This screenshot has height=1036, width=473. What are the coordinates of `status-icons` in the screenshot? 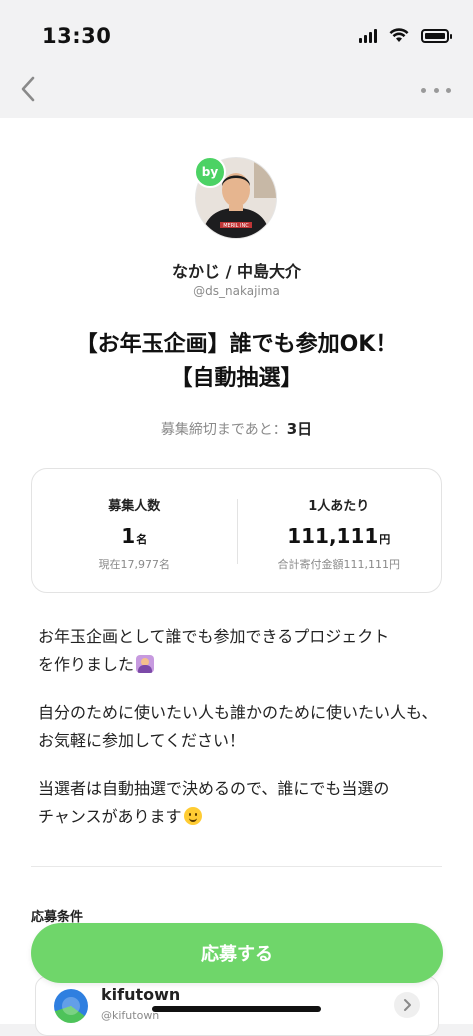 It's located at (405, 35).